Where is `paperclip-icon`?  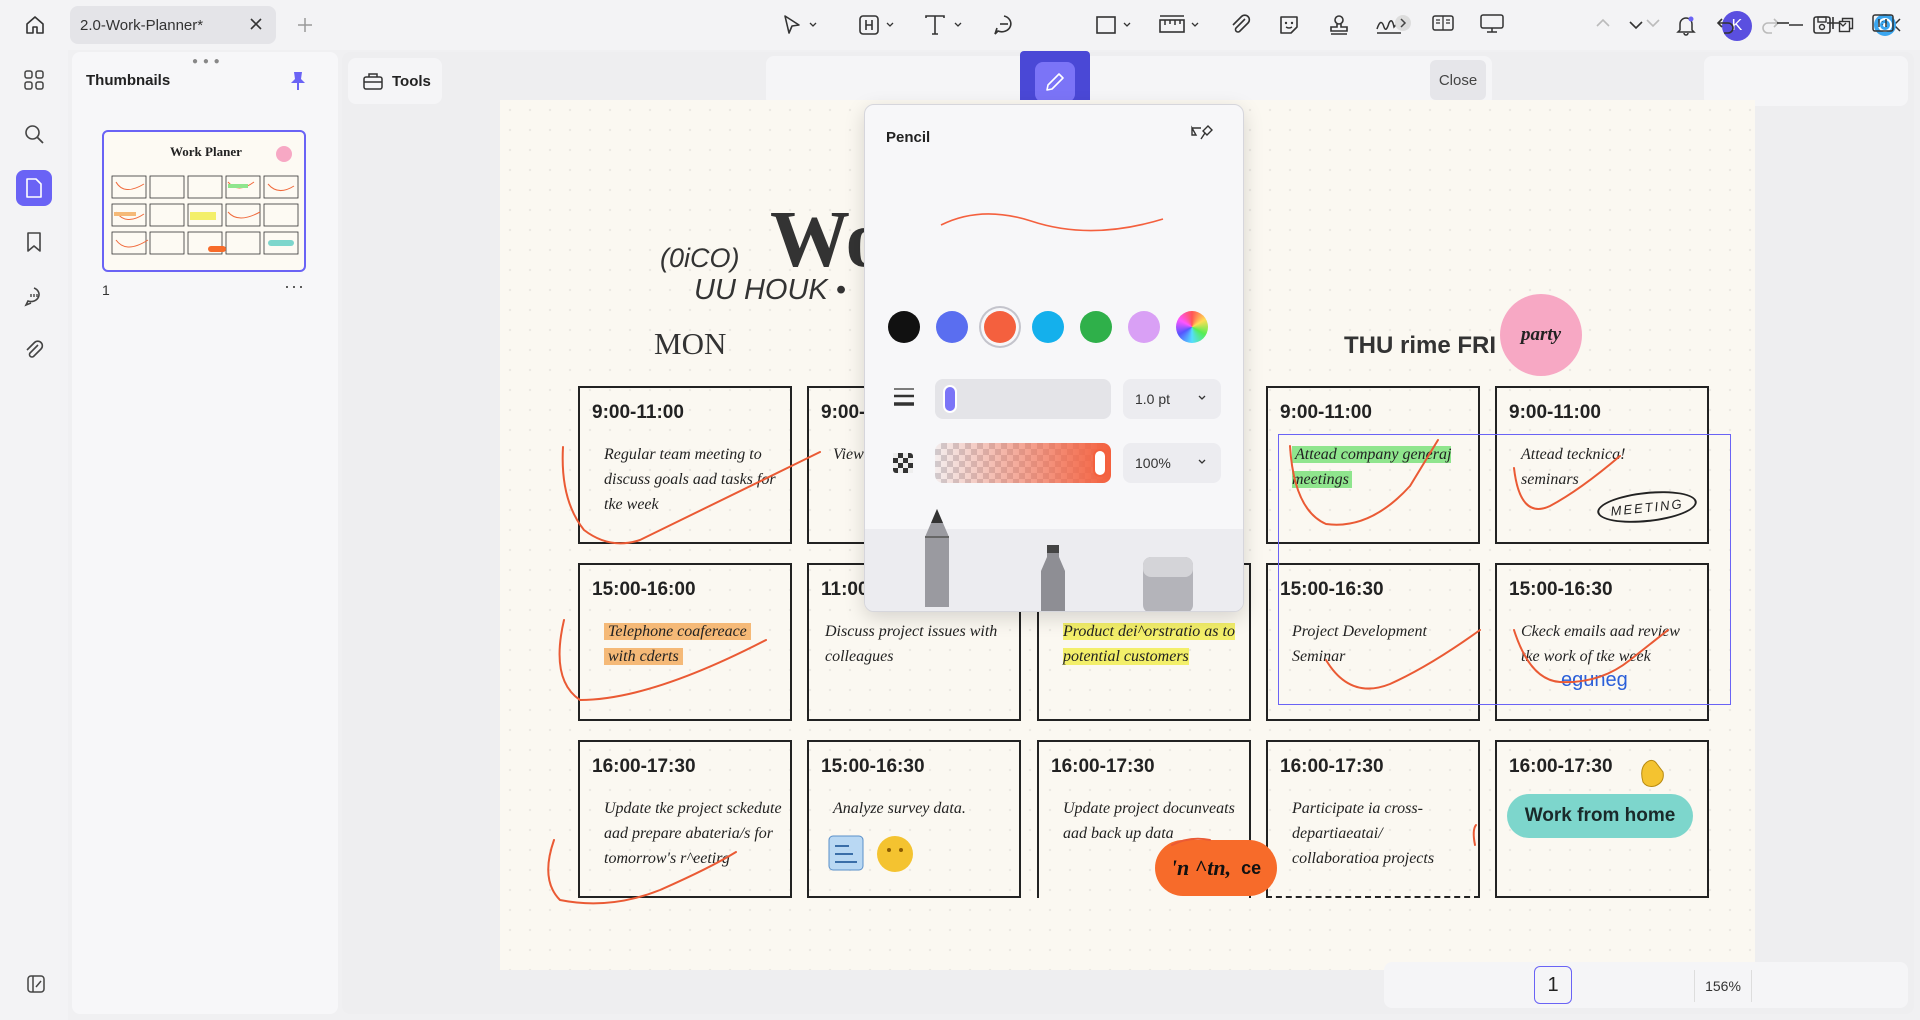 paperclip-icon is located at coordinates (1241, 23).